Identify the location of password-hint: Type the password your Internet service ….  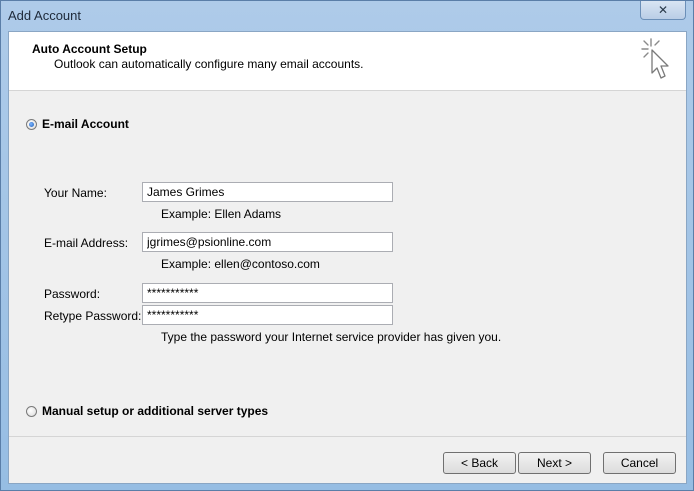
(331, 337).